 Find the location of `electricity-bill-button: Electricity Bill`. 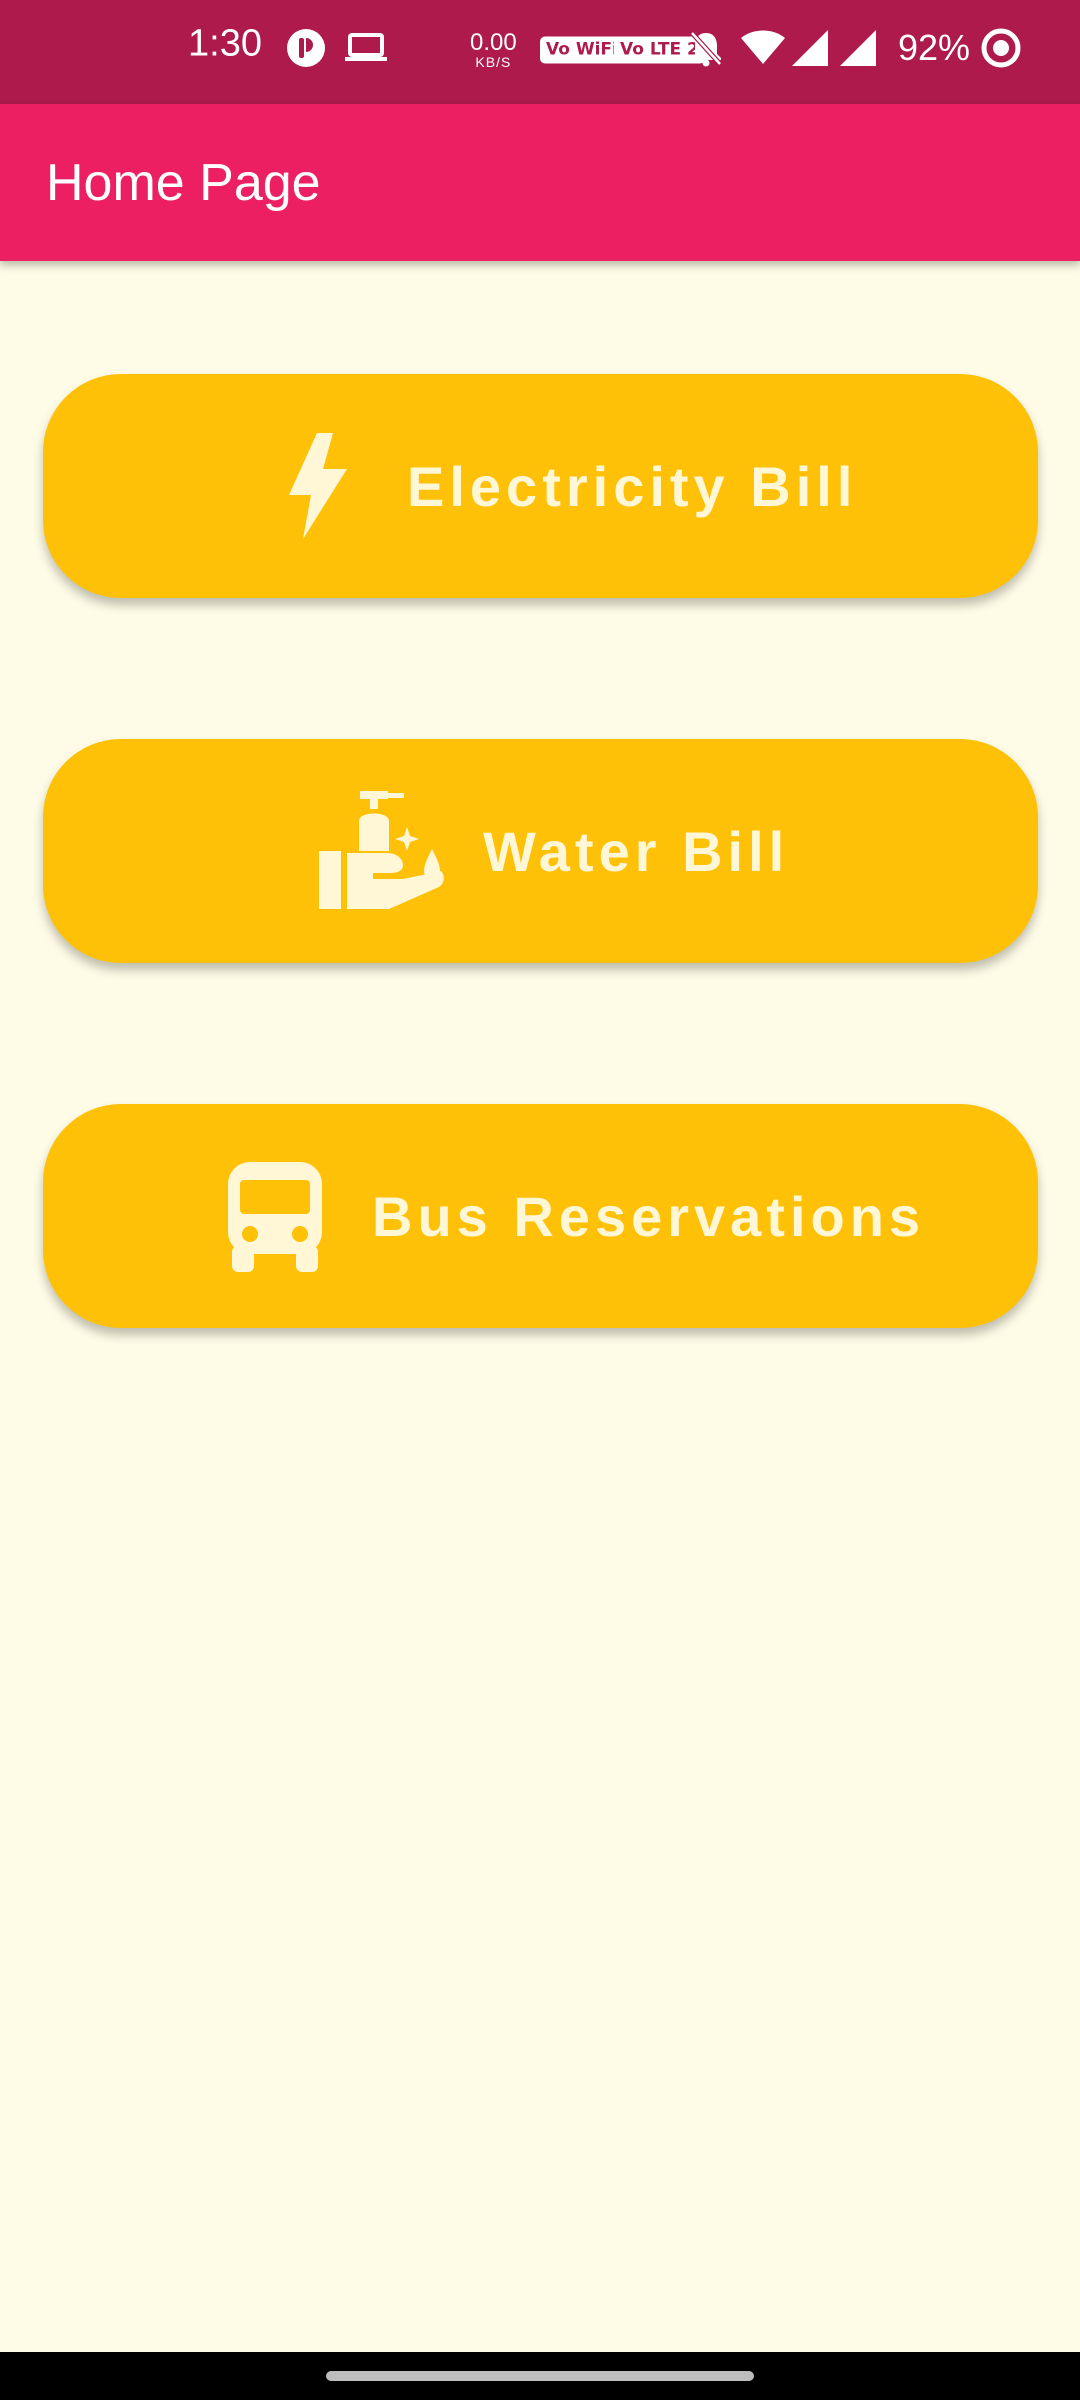

electricity-bill-button: Electricity Bill is located at coordinates (540, 486).